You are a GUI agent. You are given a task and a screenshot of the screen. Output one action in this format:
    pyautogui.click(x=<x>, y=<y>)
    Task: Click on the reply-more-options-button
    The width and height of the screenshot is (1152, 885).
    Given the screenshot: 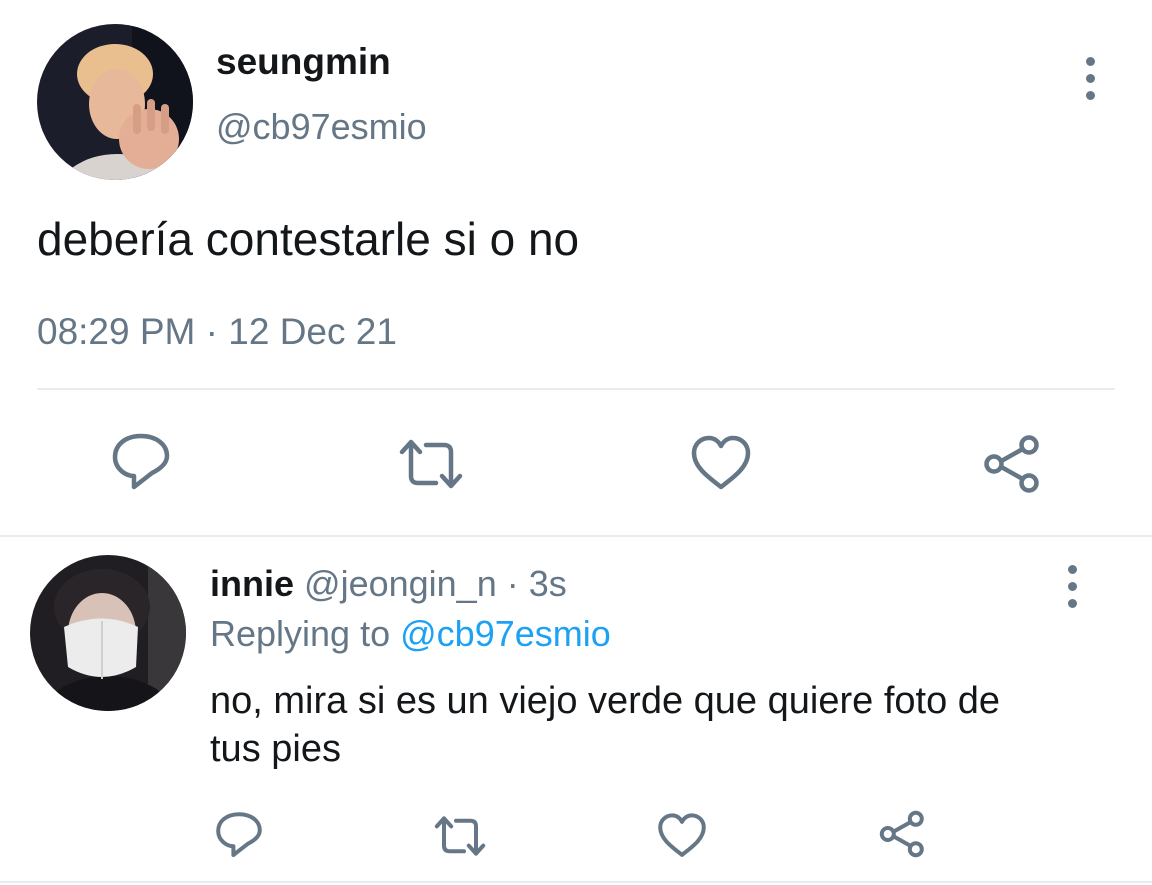 What is the action you would take?
    pyautogui.click(x=1072, y=586)
    